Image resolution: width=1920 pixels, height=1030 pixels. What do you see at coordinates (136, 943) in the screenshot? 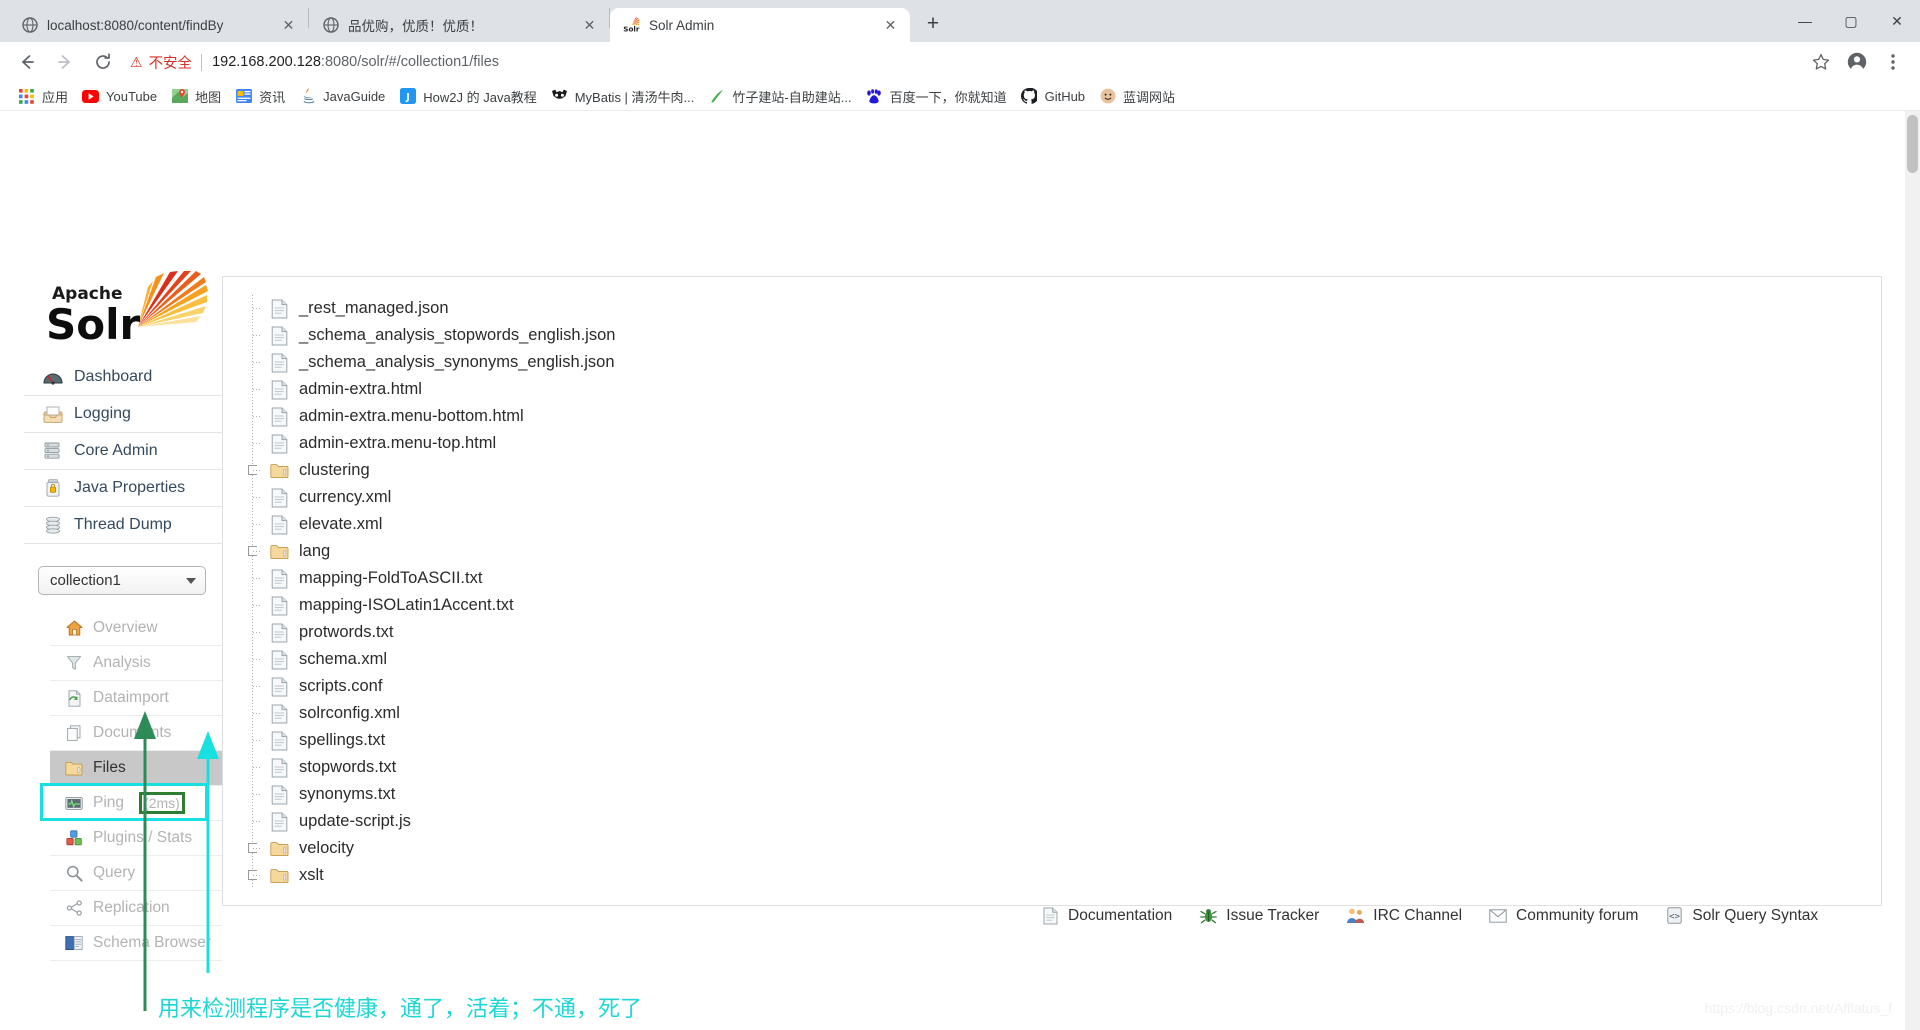
I see `sidebar-item-schema-browser: Schema Browser` at bounding box center [136, 943].